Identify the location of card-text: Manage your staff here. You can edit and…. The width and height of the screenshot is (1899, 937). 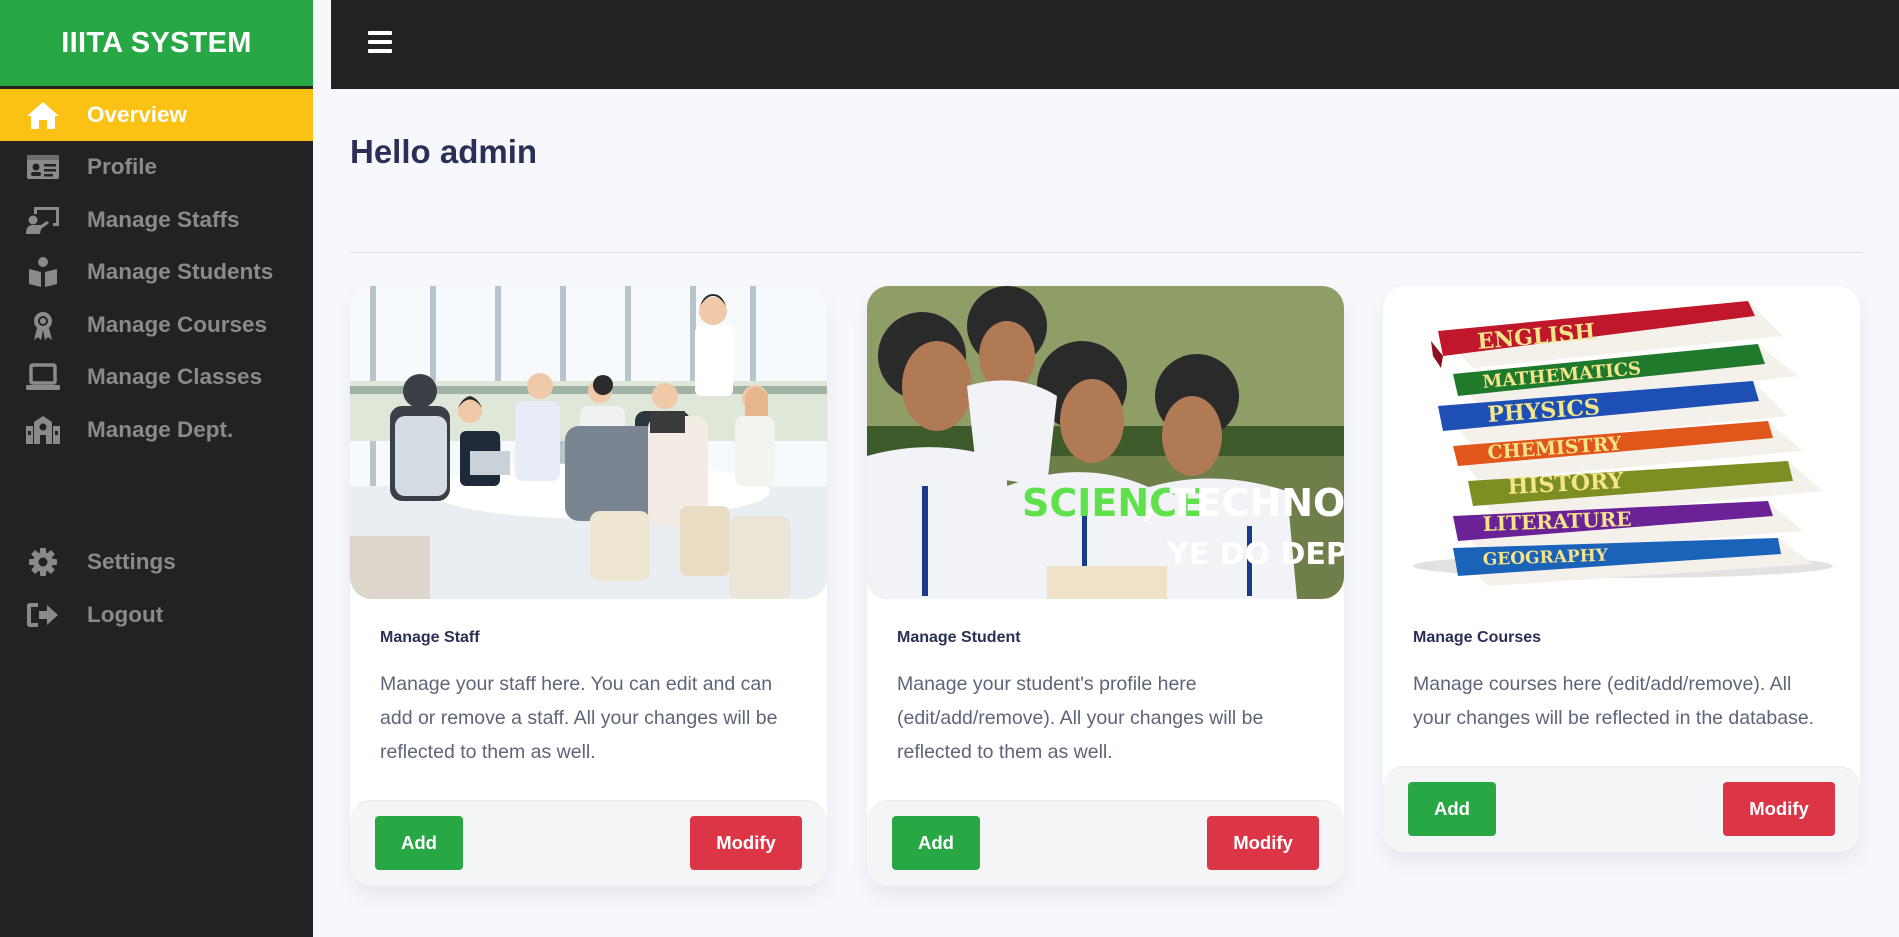
(579, 718).